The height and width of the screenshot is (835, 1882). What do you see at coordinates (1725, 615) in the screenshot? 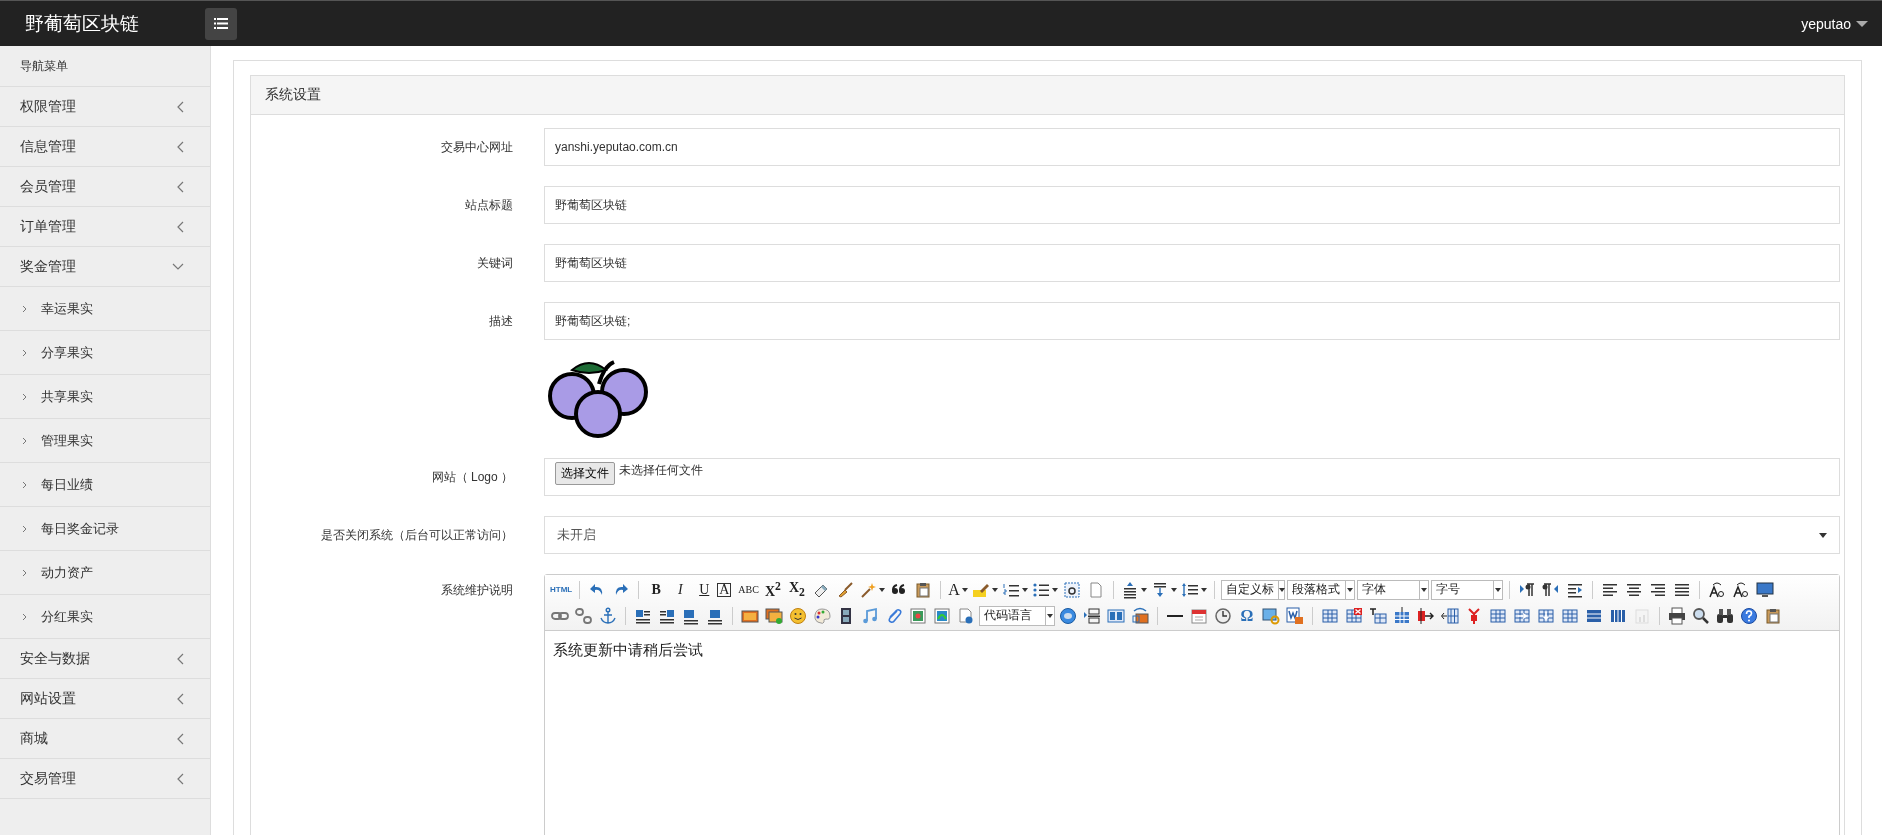
I see `binoculars-icon` at bounding box center [1725, 615].